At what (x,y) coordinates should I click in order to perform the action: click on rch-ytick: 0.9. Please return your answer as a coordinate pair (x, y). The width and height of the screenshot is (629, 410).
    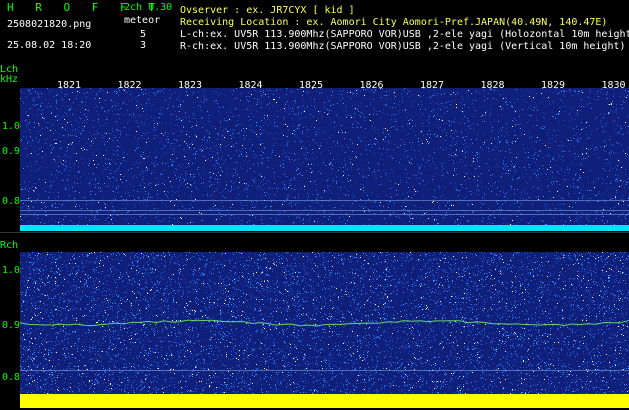
    Looking at the image, I should click on (11, 325).